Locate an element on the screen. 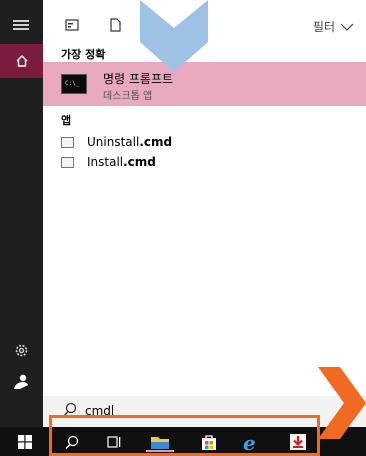  best-match-subtitle: 데스크톱 앱 is located at coordinates (128, 96).